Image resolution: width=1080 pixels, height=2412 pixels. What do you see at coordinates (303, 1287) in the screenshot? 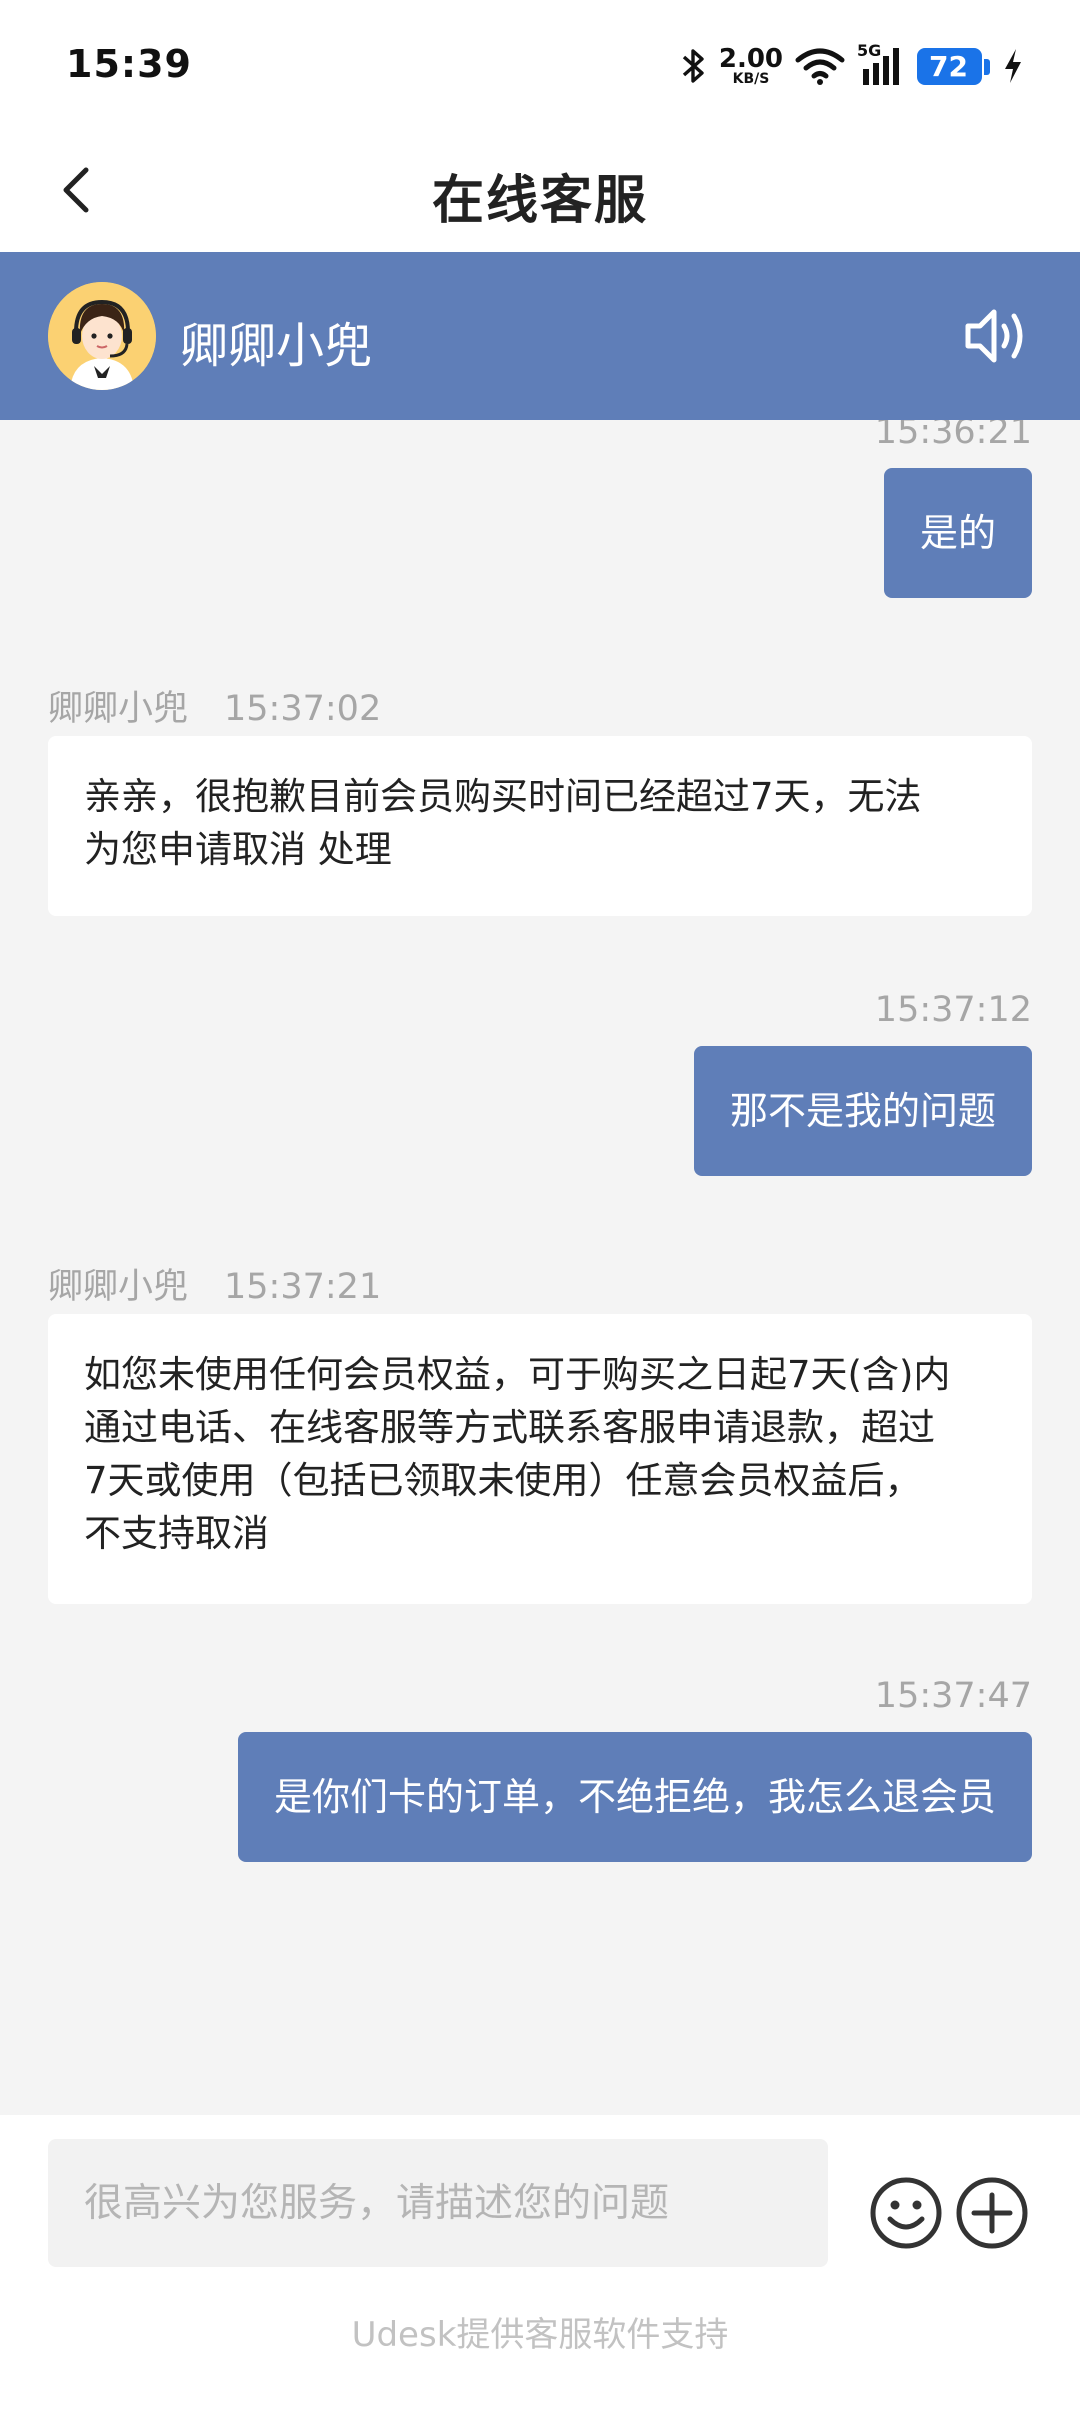
I see `message-timestamp: 15:37:21` at bounding box center [303, 1287].